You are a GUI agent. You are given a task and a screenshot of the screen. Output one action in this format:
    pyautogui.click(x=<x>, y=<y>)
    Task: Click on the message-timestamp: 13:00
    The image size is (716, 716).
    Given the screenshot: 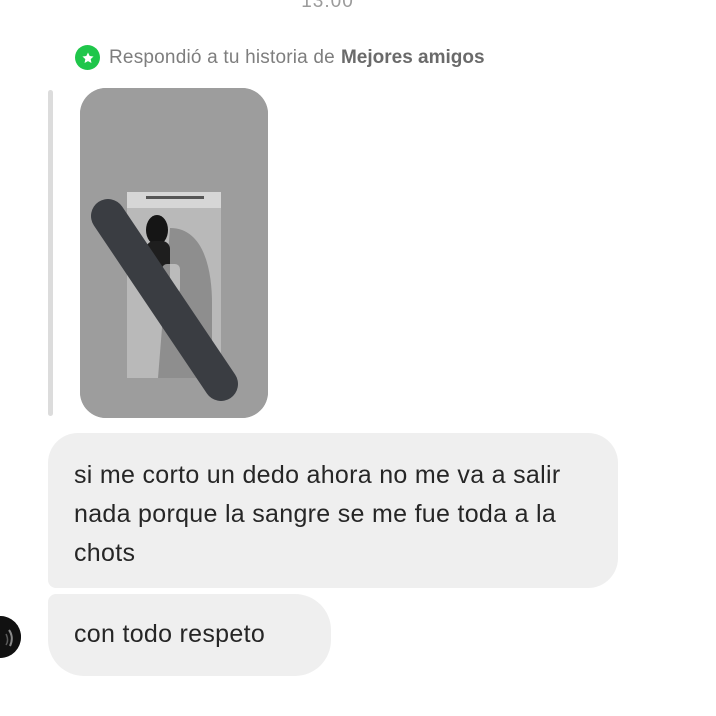 What is the action you would take?
    pyautogui.click(x=327, y=6)
    